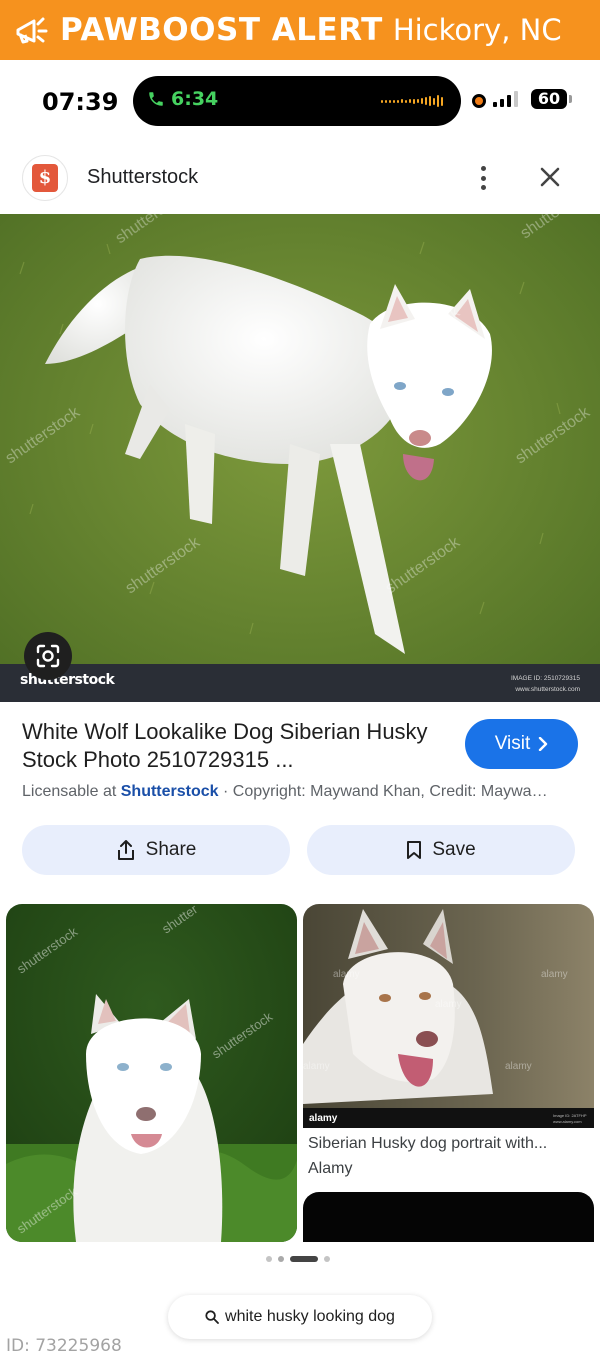  Describe the element at coordinates (414, 850) in the screenshot. I see `bookmark-icon` at that location.